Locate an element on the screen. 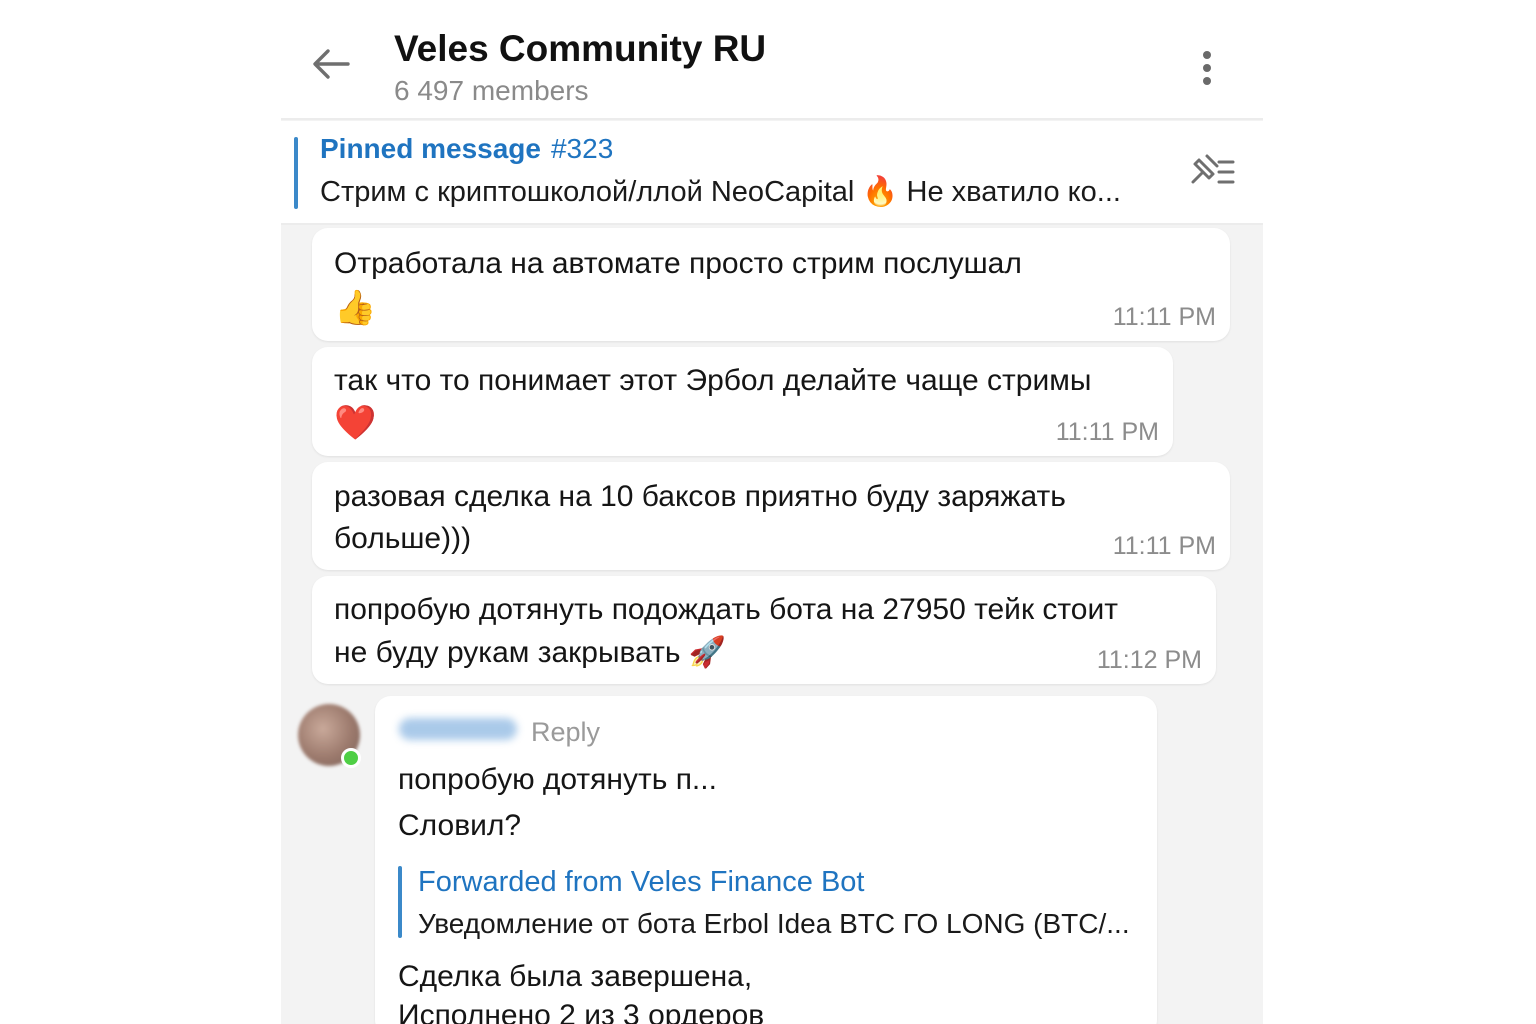 The height and width of the screenshot is (1024, 1536). message-text: не буду рукам закрывать 🚀 is located at coordinates (530, 652).